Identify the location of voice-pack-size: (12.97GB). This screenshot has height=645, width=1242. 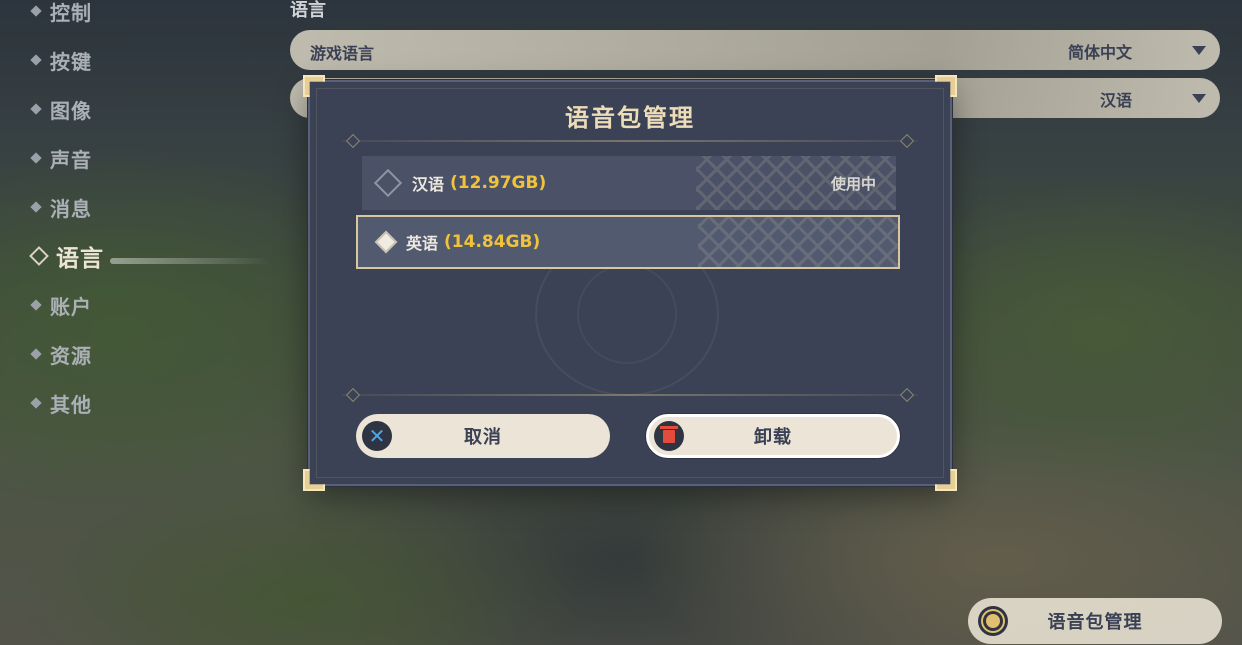
(498, 183).